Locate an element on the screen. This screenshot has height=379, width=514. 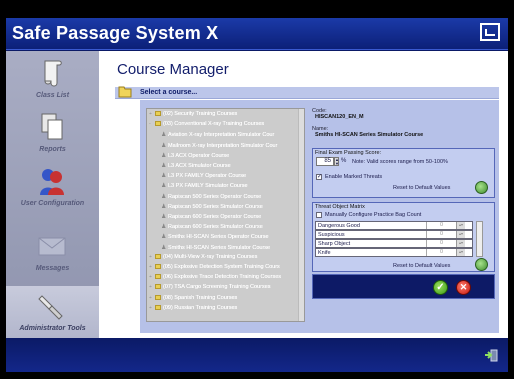
sidebar-item-label: User Configuration is located at coordinates (52, 203).